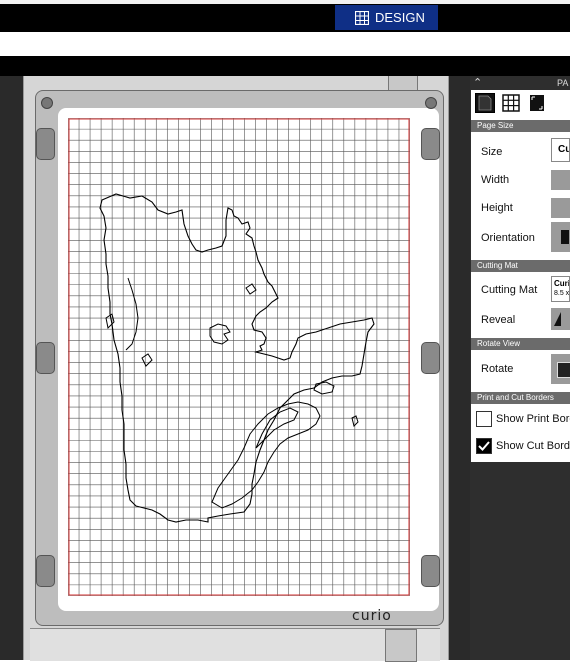 This screenshot has width=570, height=662. Describe the element at coordinates (520, 266) in the screenshot. I see `cutting-mat-section: Cutting Mat` at that location.